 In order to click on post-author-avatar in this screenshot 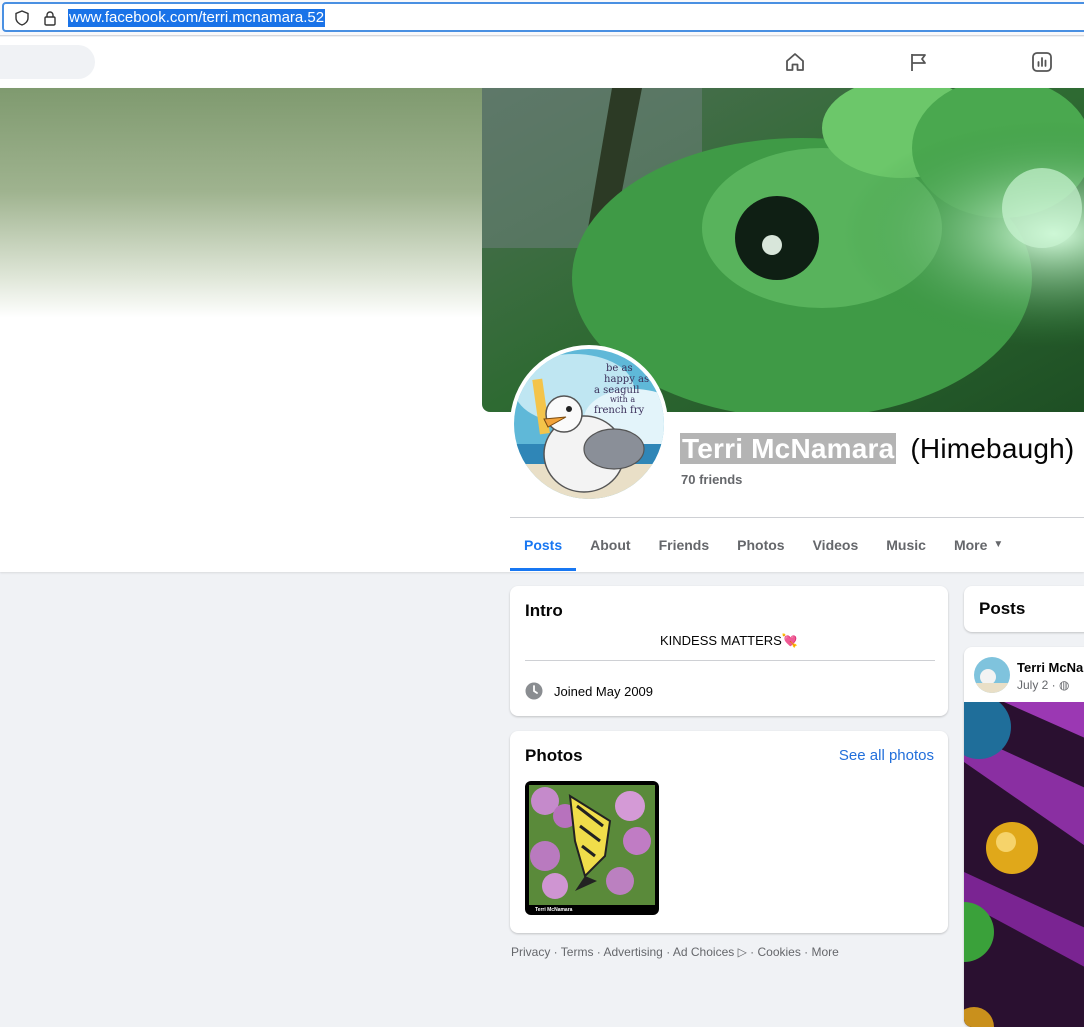, I will do `click(992, 675)`.